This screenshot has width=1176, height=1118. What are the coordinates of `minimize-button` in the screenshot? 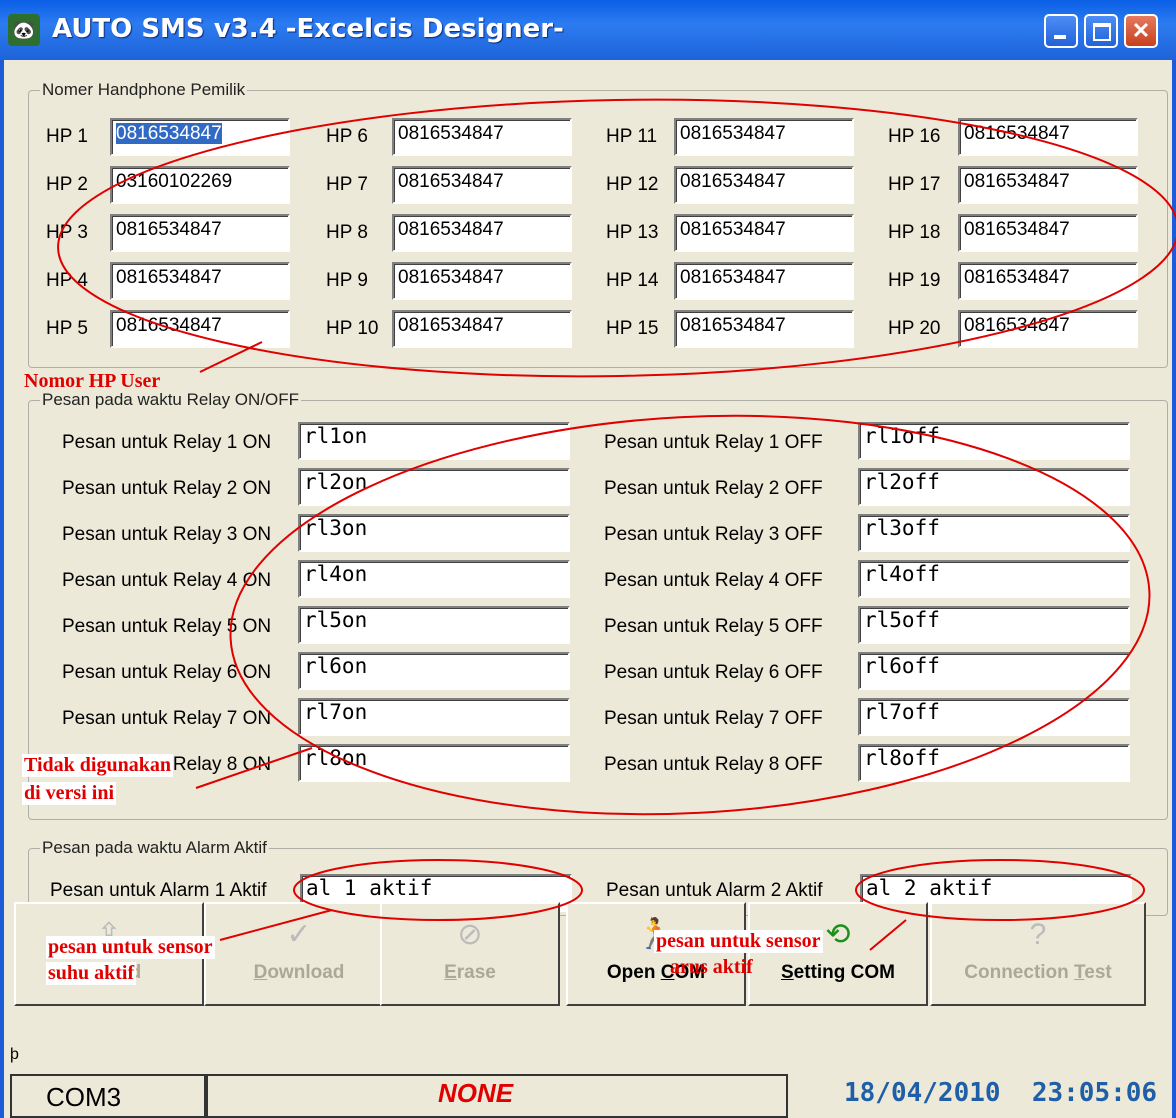 It's located at (1061, 31).